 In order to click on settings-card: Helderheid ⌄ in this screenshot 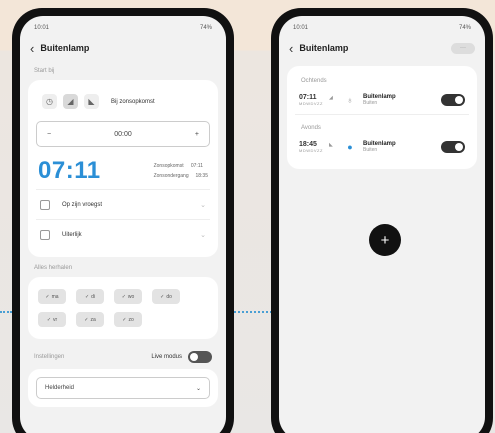, I will do `click(123, 388)`.